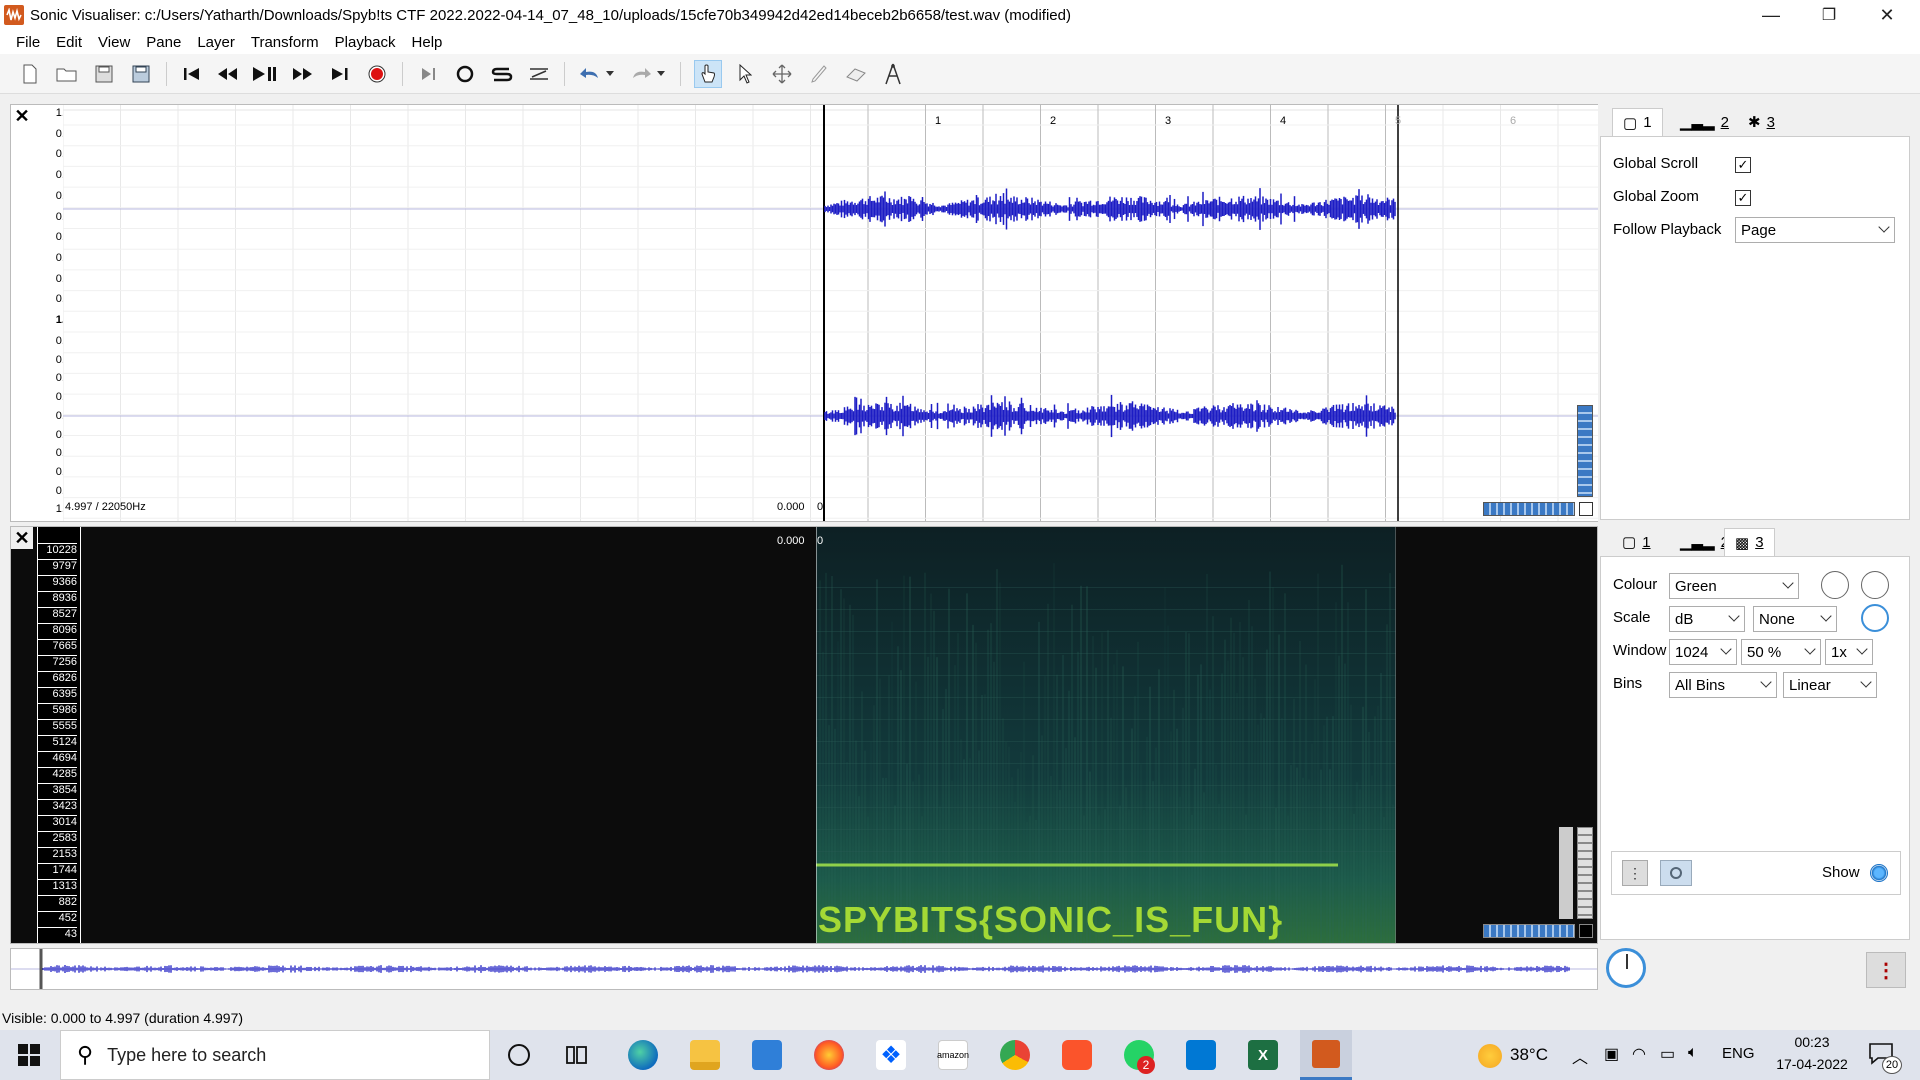  What do you see at coordinates (804, 969) in the screenshot?
I see `overview-pane` at bounding box center [804, 969].